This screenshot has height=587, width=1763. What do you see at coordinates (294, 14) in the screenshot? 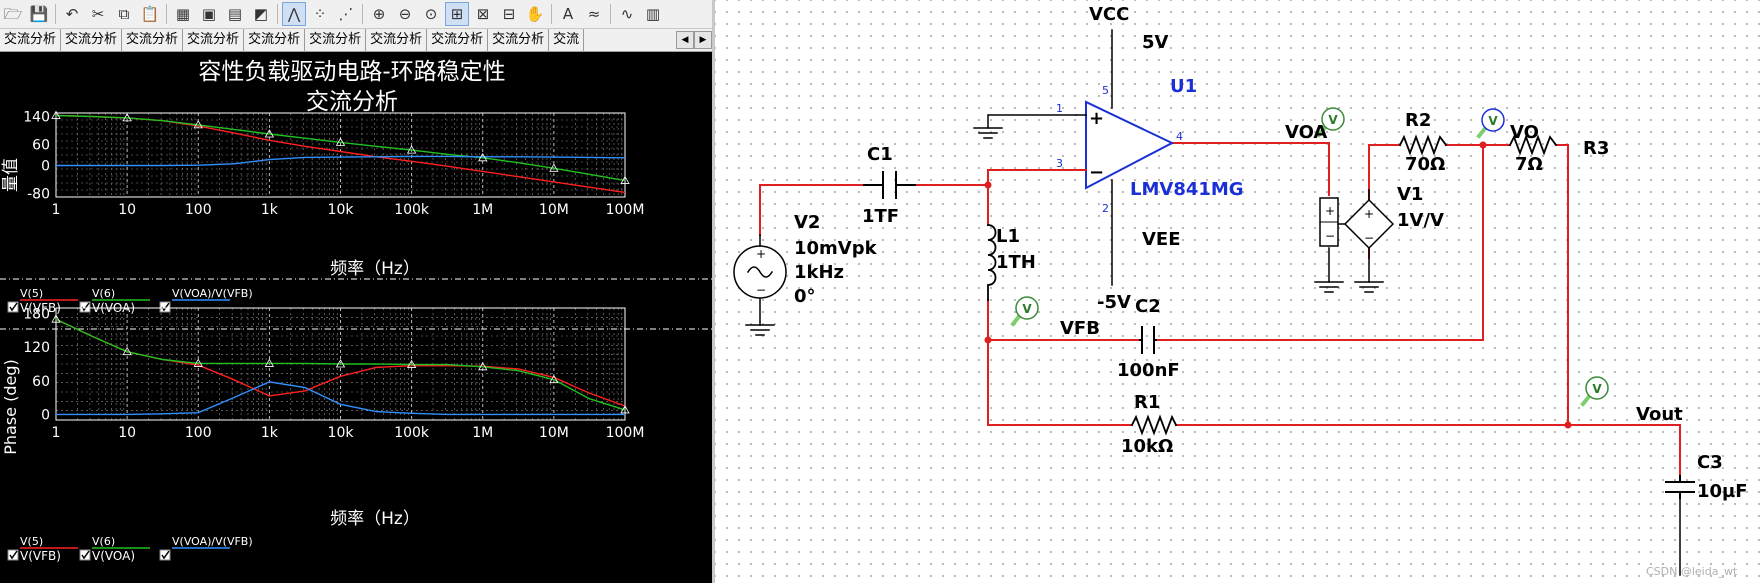
I see `cursor-icon: ⋀` at bounding box center [294, 14].